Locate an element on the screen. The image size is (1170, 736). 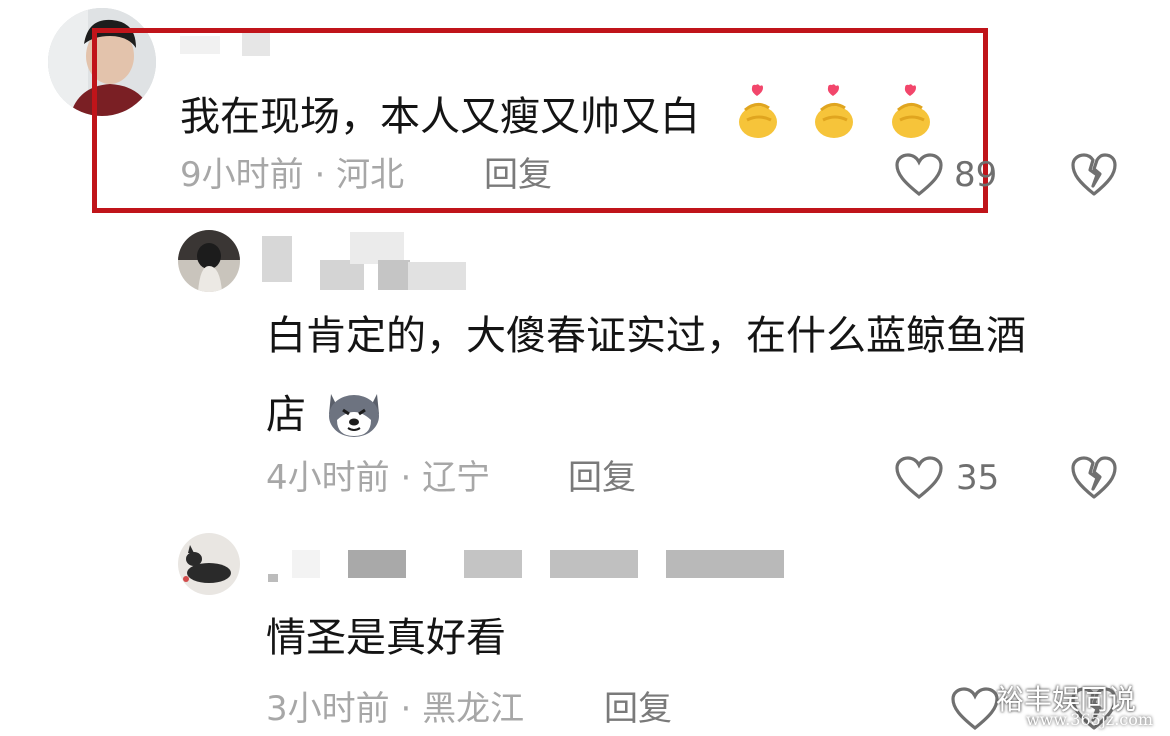
comment-body: 我在现场，本人又瘦又帅又白 is located at coordinates (440, 117).